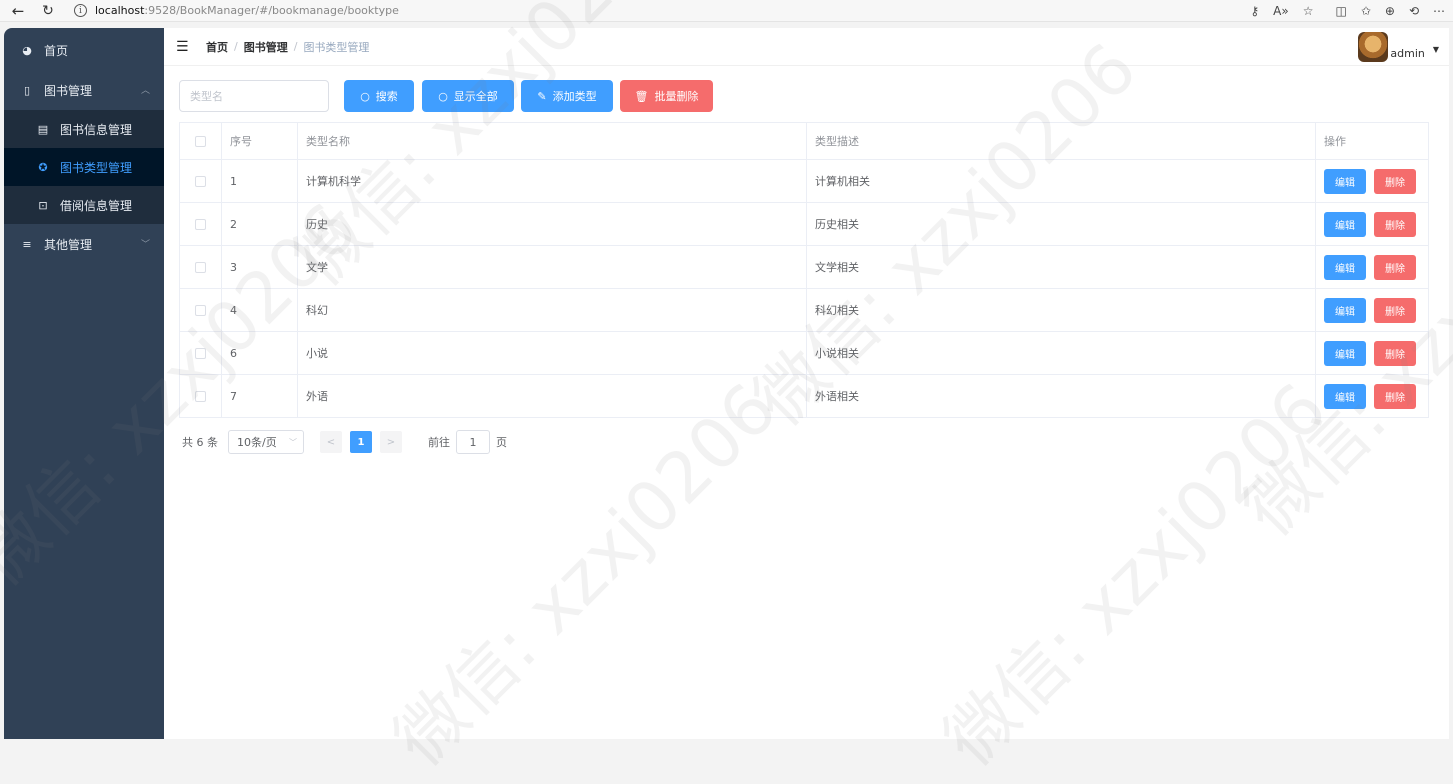  I want to click on table-row: 6 小说 小说相关 编辑 删除, so click(804, 353).